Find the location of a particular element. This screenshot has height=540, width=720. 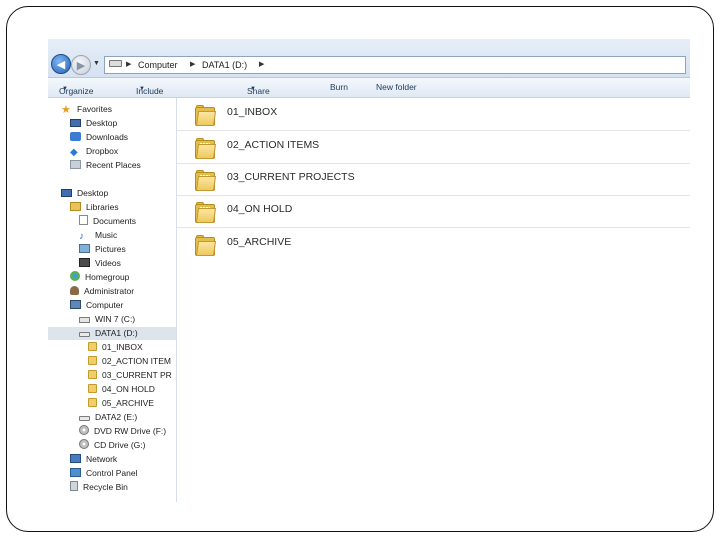

folder-name: 02_ACTION ITEMS is located at coordinates (273, 145).